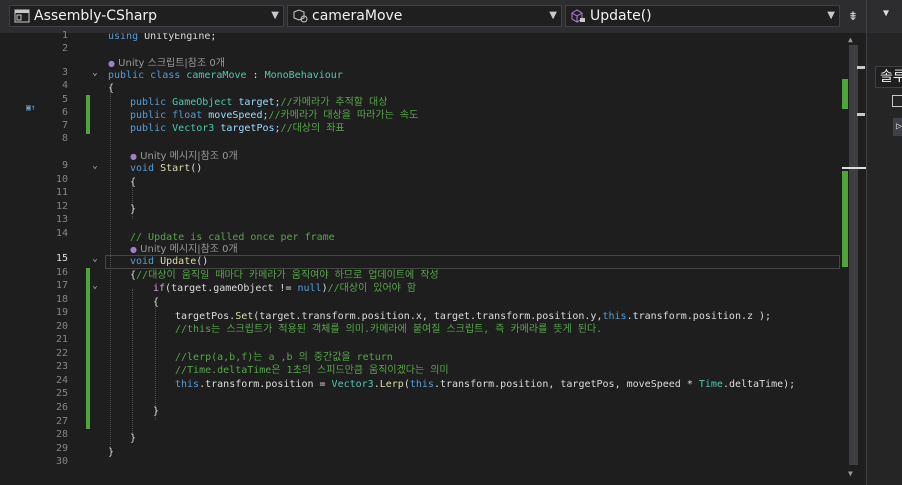 Image resolution: width=902 pixels, height=485 pixels. Describe the element at coordinates (64, 138) in the screenshot. I see `line-number: 8` at that location.